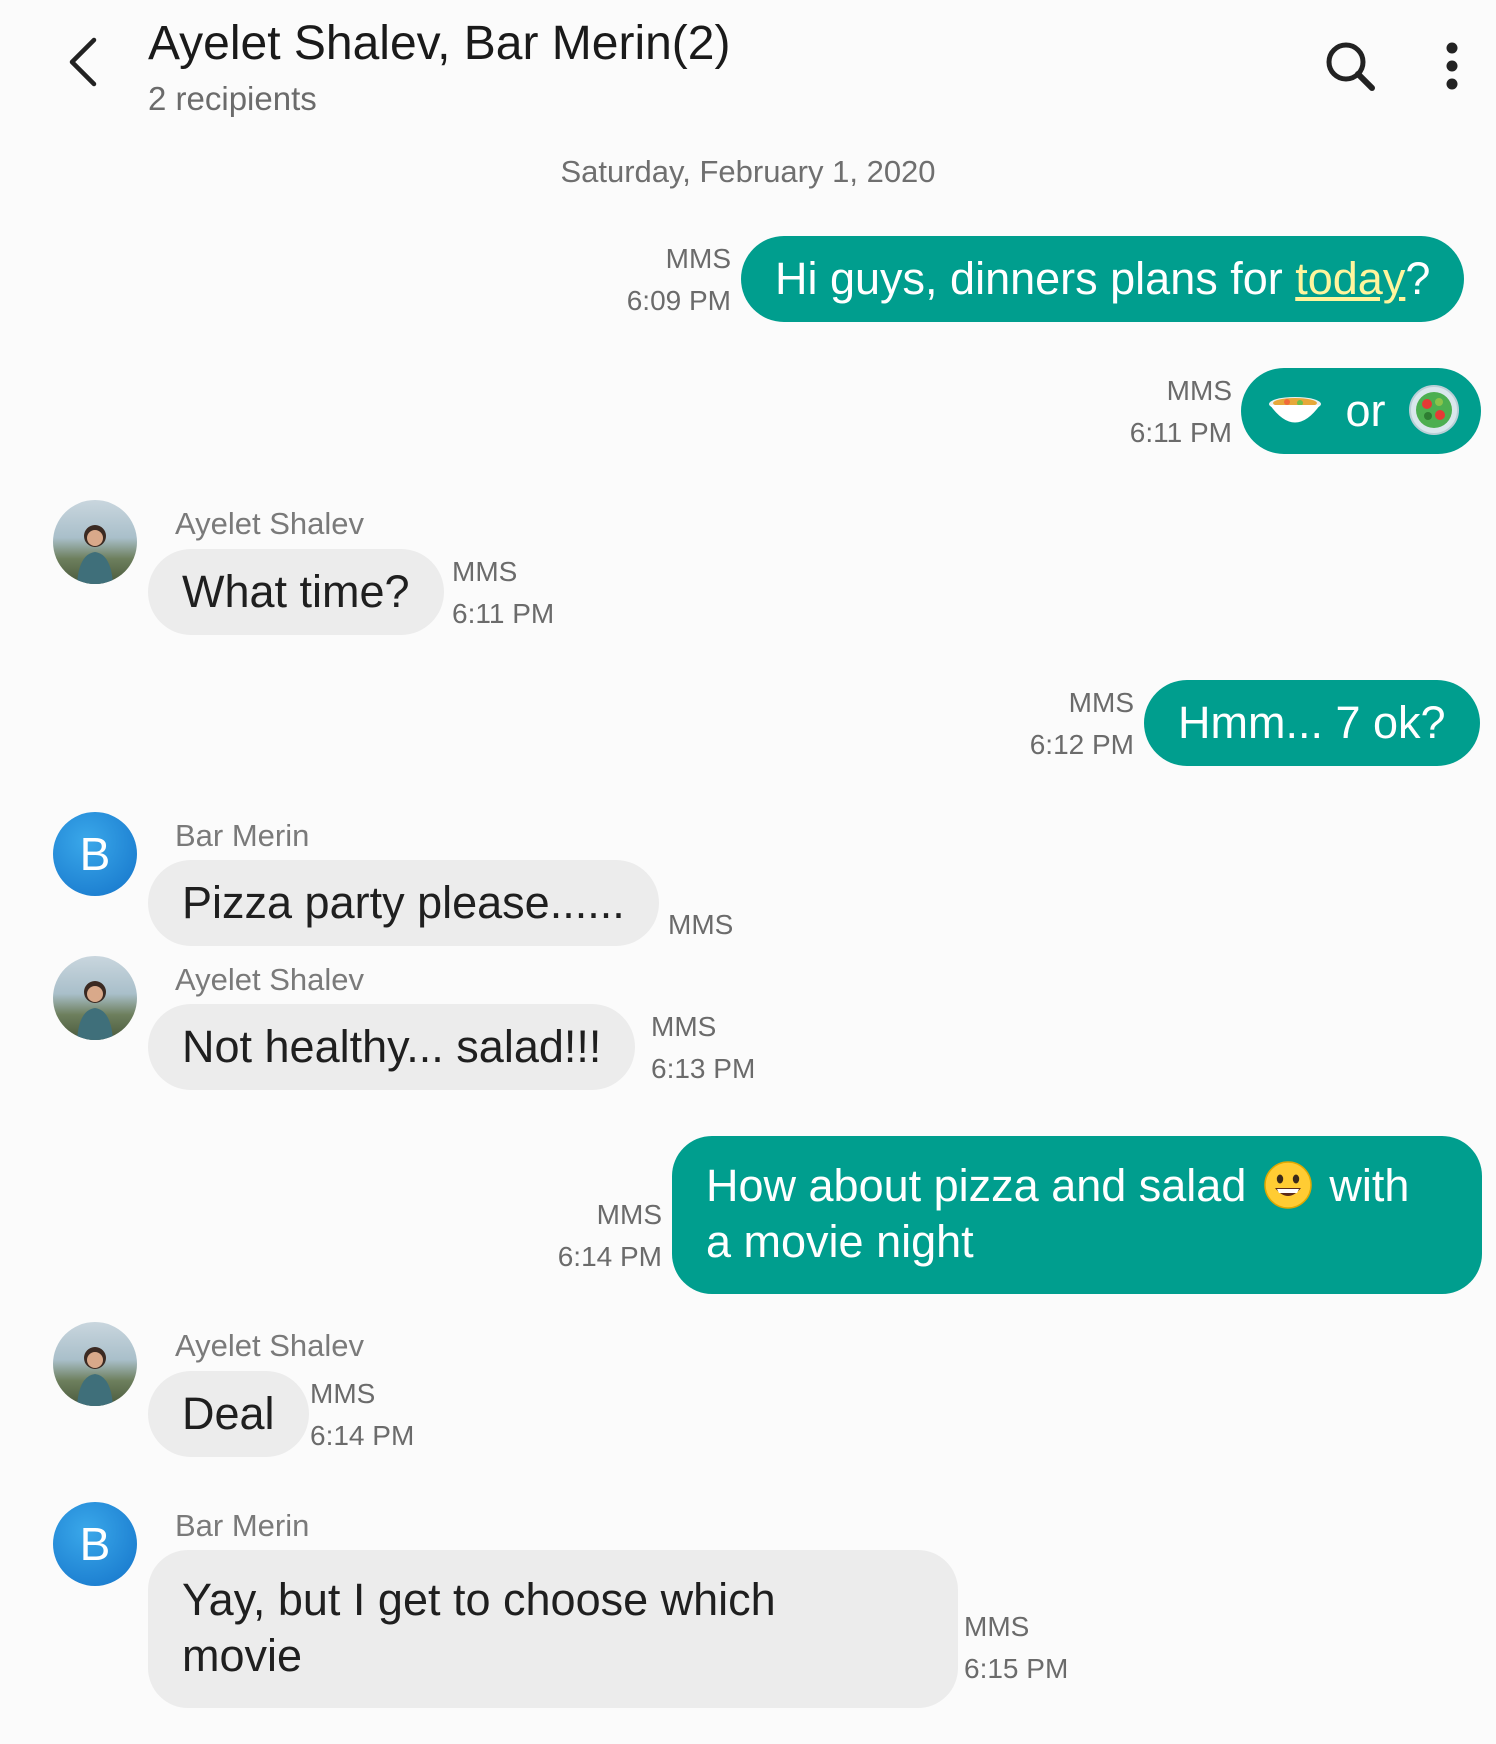  What do you see at coordinates (976, 1185) in the screenshot?
I see `message-text: How about pizza and salad` at bounding box center [976, 1185].